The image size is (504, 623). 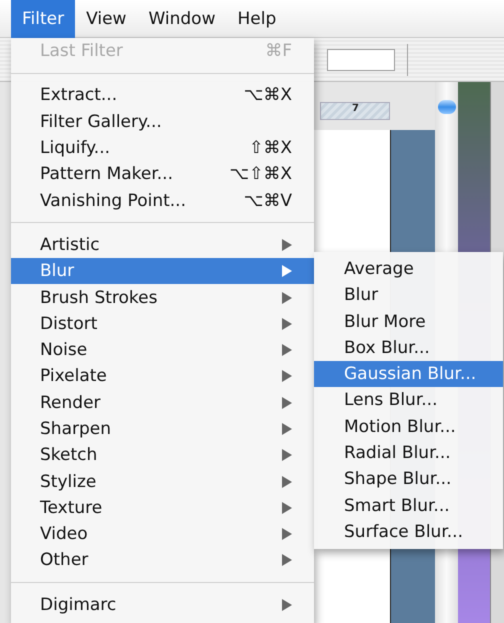 What do you see at coordinates (162, 605) in the screenshot?
I see `menu-item: Digimarc` at bounding box center [162, 605].